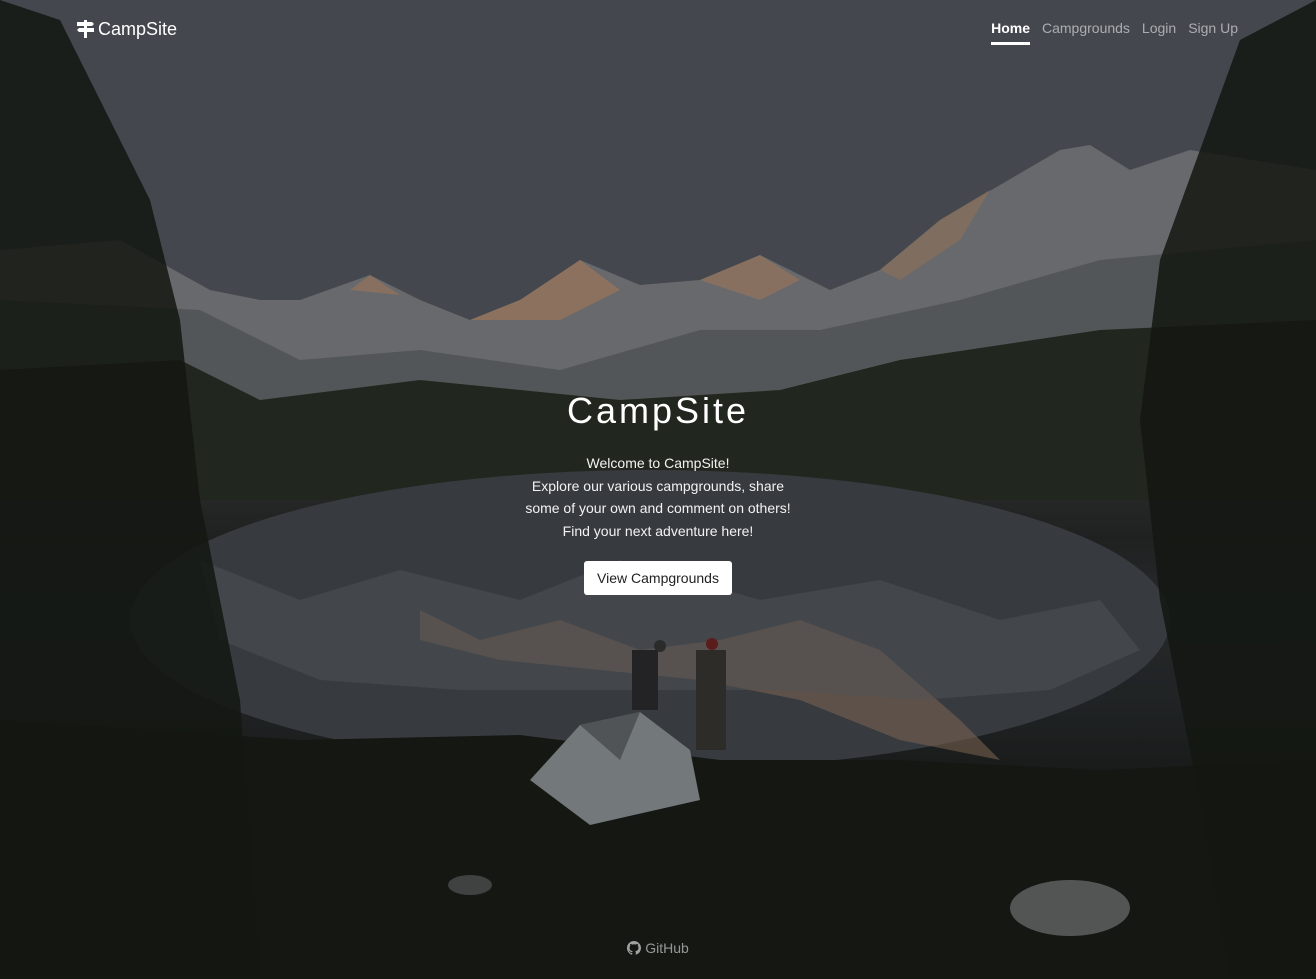  Describe the element at coordinates (1086, 31) in the screenshot. I see `nav-link-campgrounds: Campgrounds` at that location.